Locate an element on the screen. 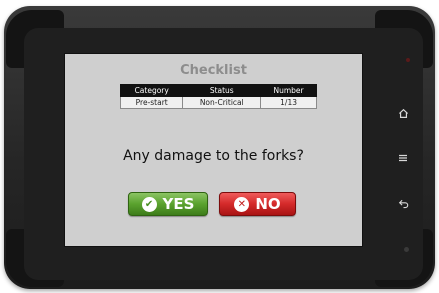 The image size is (439, 293). column-header-number: Number is located at coordinates (288, 90).